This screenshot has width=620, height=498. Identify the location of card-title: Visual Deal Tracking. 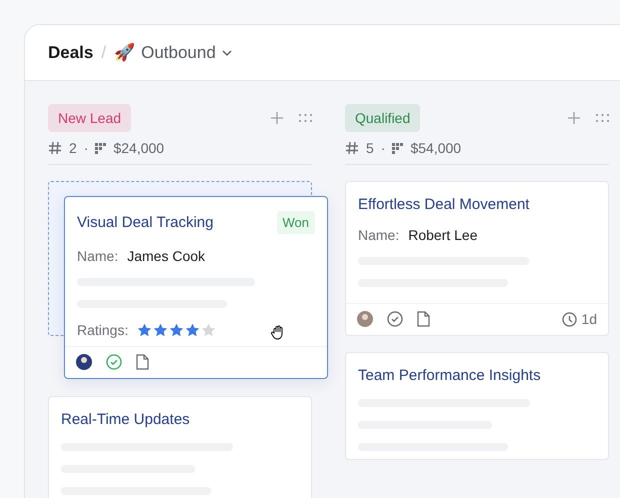
(145, 222).